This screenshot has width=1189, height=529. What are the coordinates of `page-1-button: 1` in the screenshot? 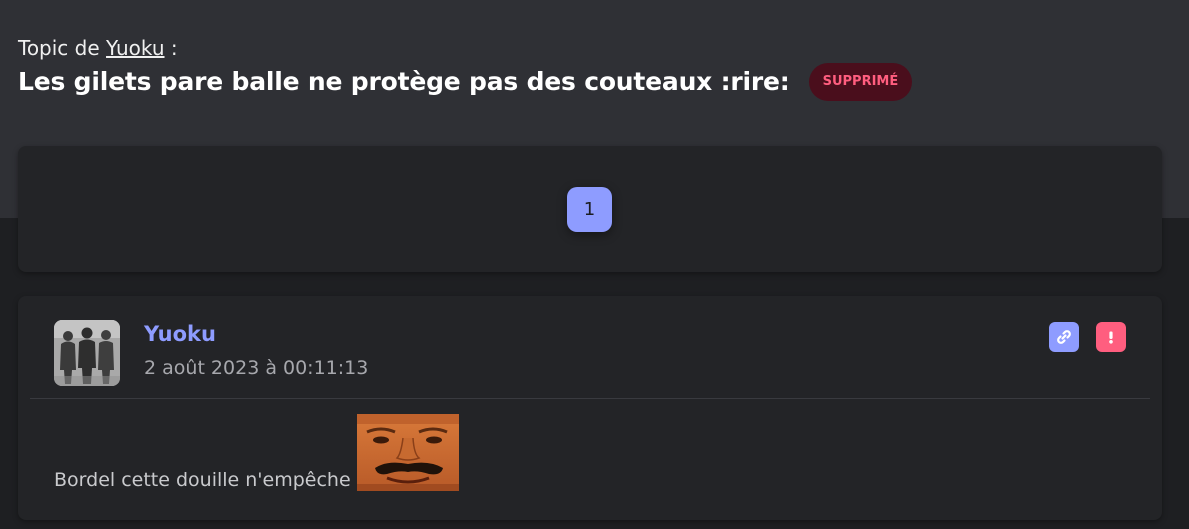 It's located at (589, 209).